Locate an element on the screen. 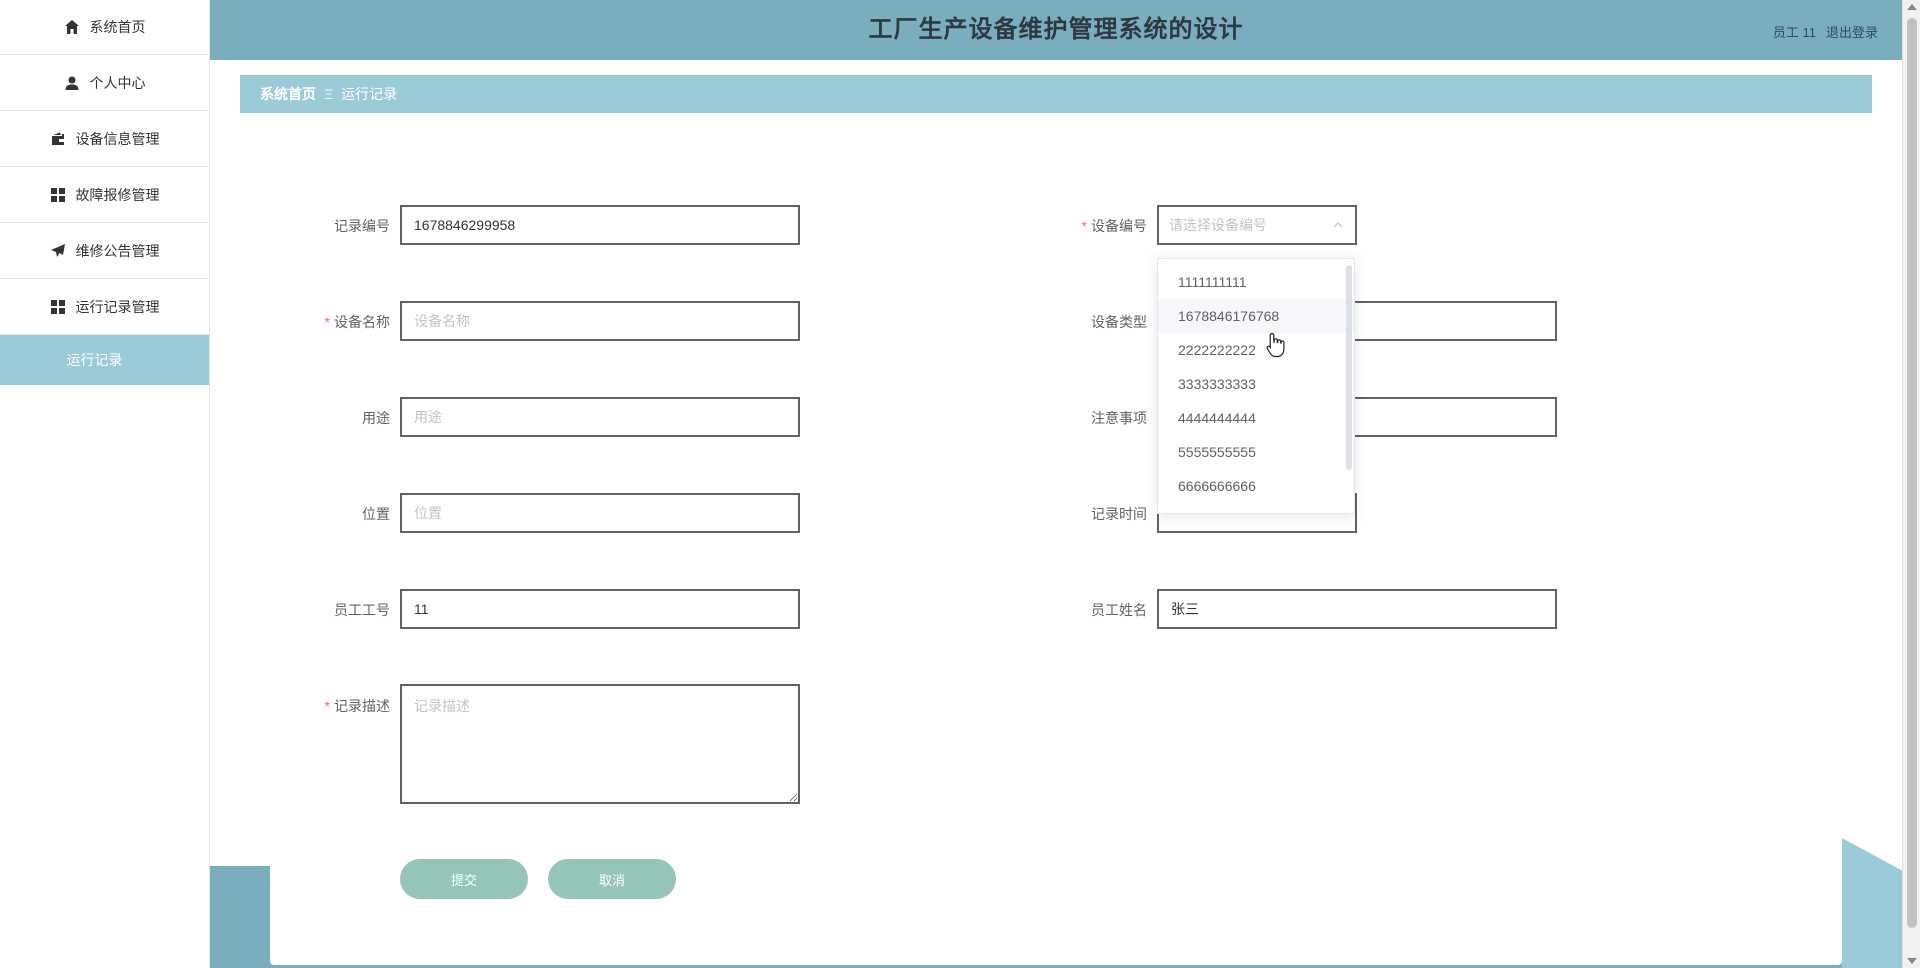  notice-label: 注意事项 is located at coordinates (1119, 418).